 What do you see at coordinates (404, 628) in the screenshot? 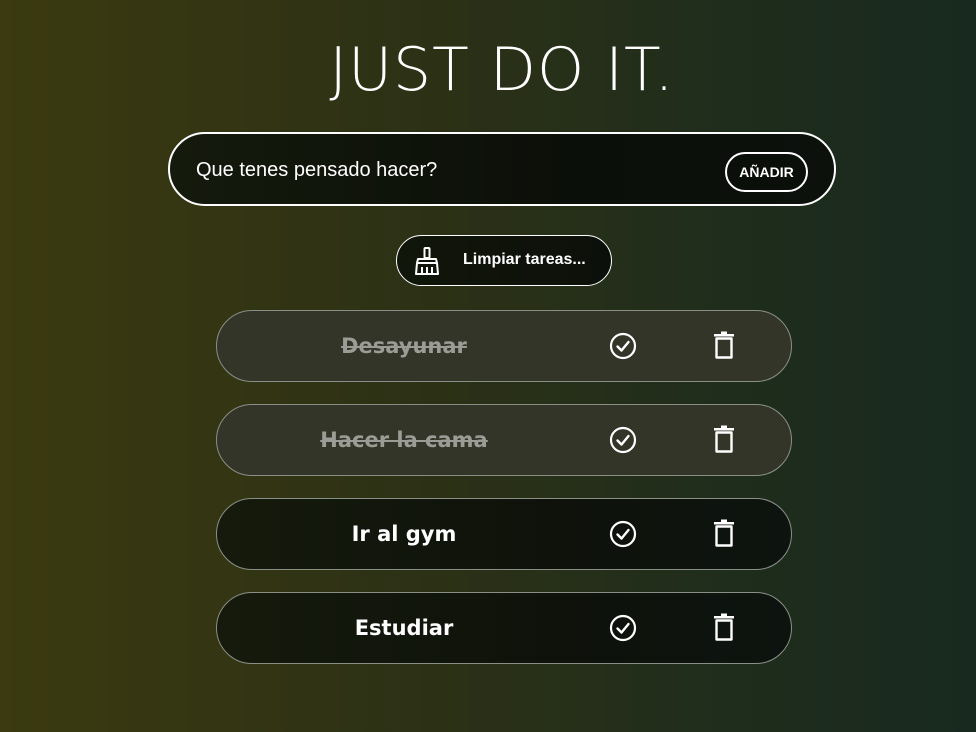
I see `task-text: Estudiar` at bounding box center [404, 628].